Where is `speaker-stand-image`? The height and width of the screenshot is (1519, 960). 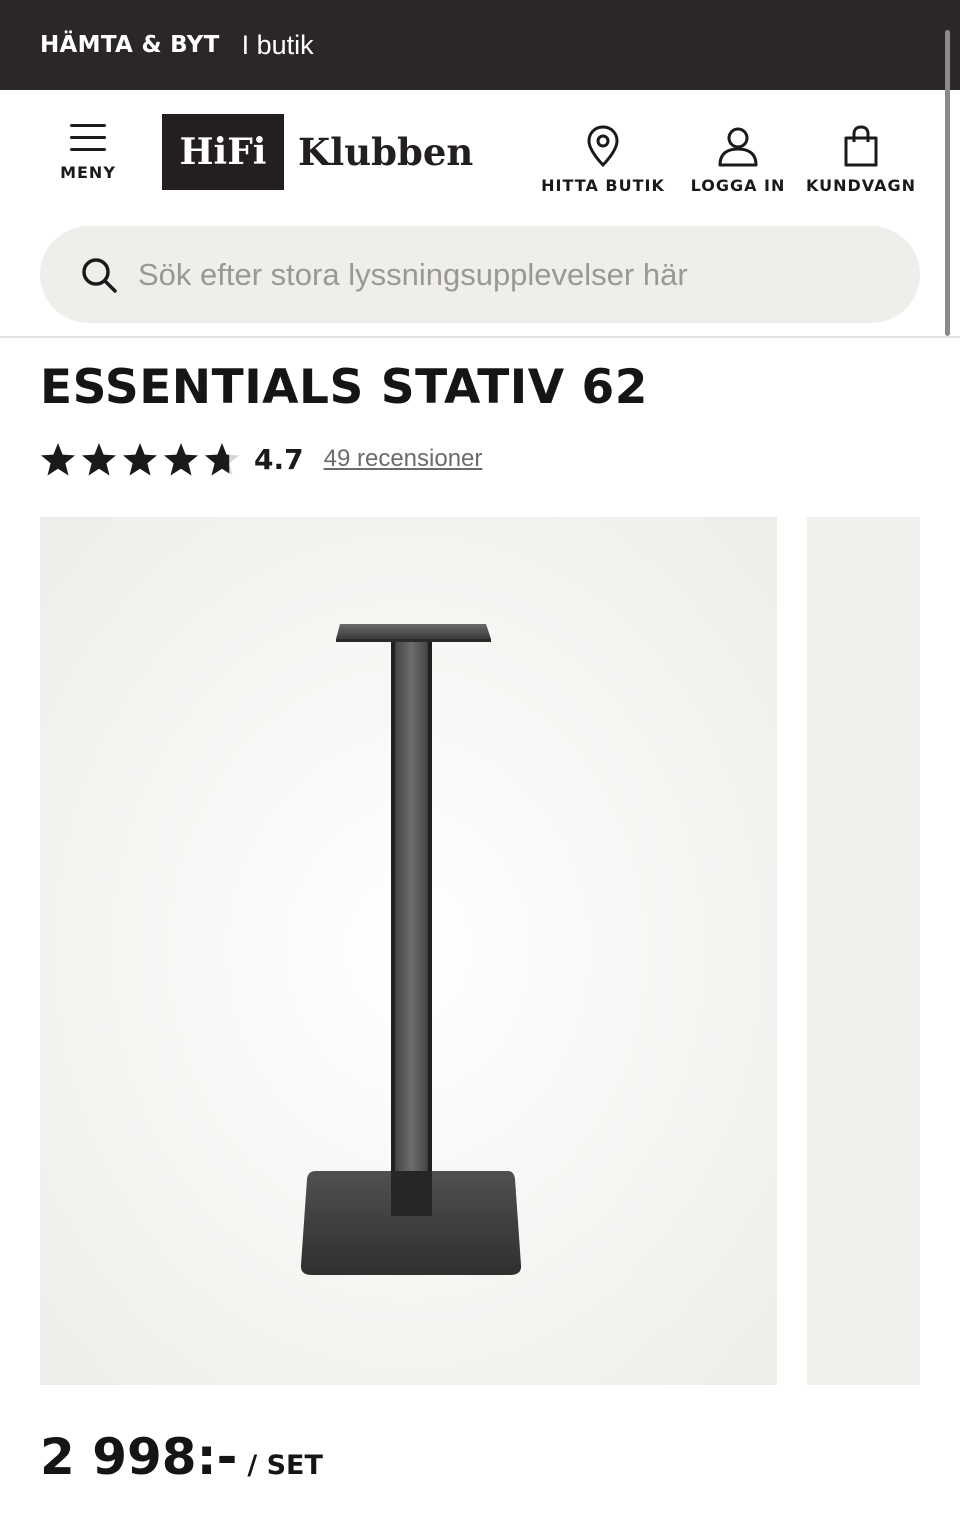 speaker-stand-image is located at coordinates (411, 949).